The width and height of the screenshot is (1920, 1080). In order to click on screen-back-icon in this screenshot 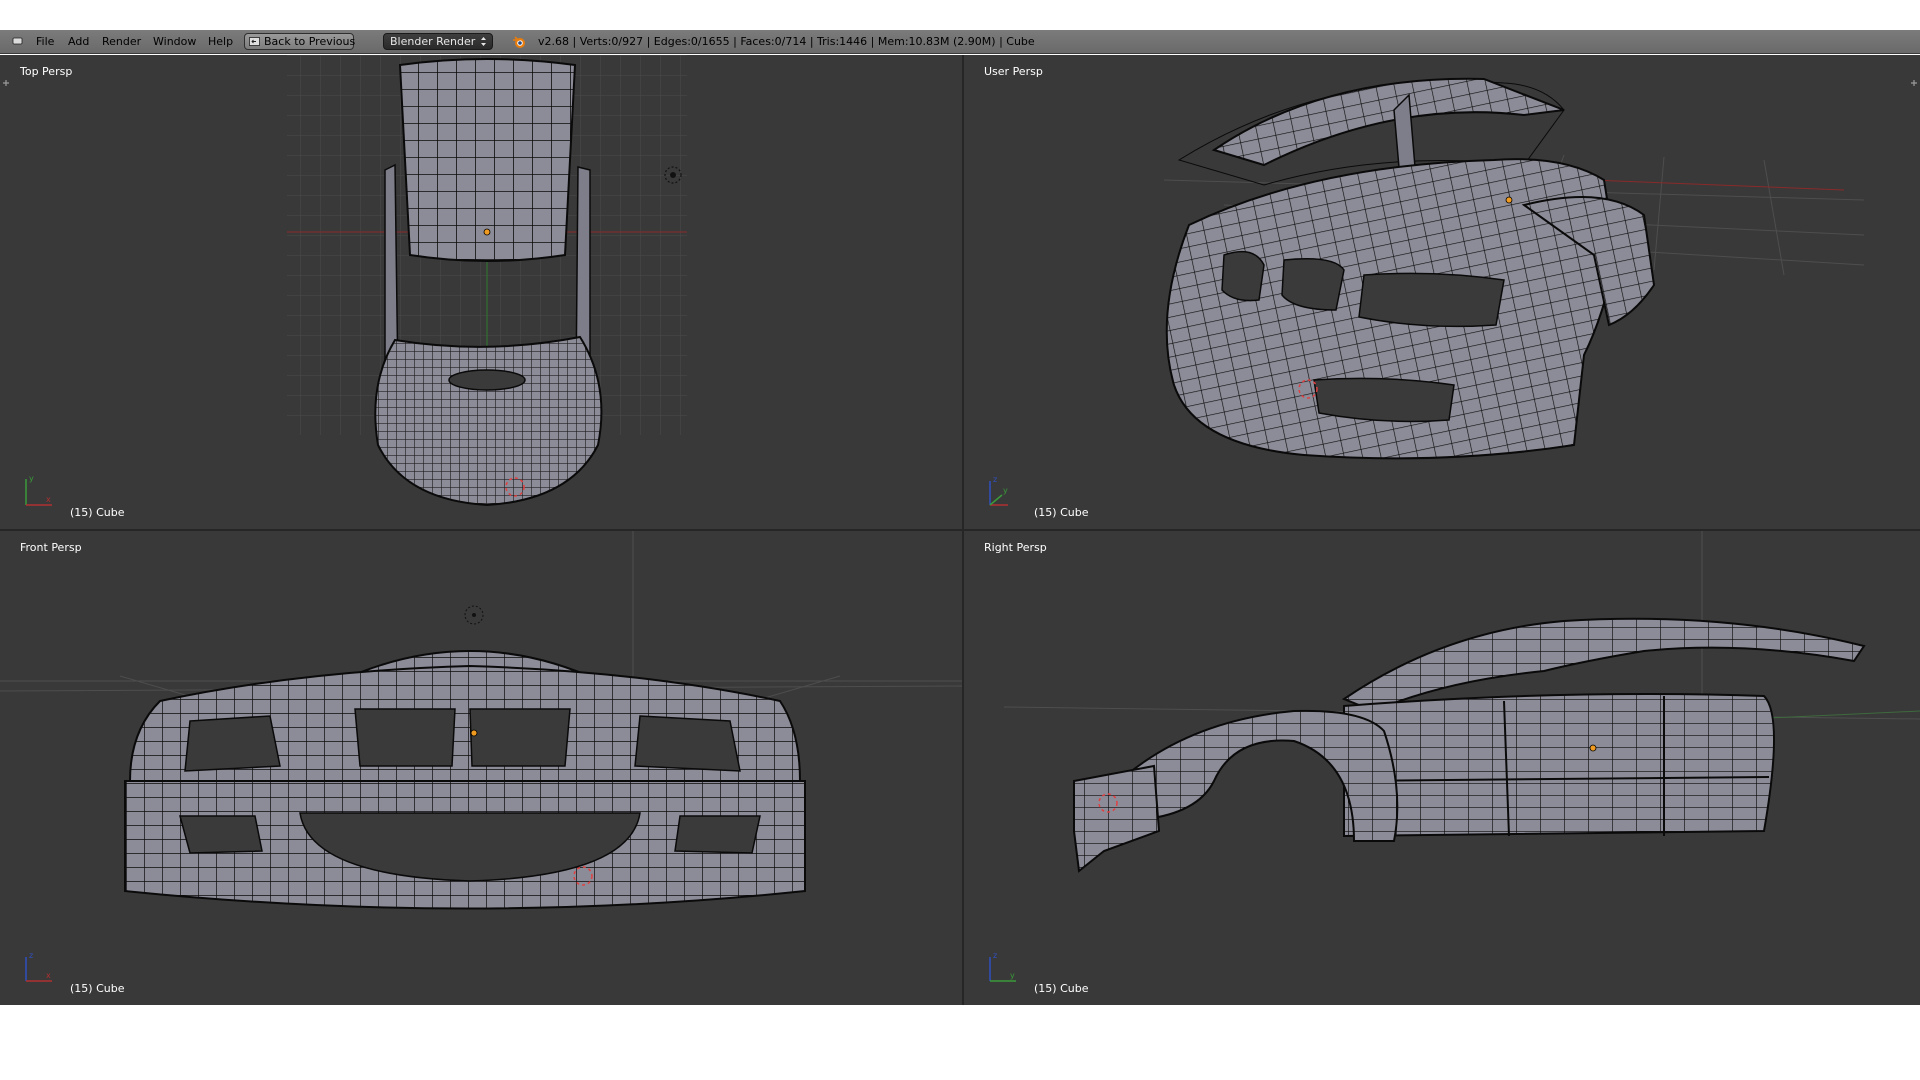, I will do `click(254, 41)`.